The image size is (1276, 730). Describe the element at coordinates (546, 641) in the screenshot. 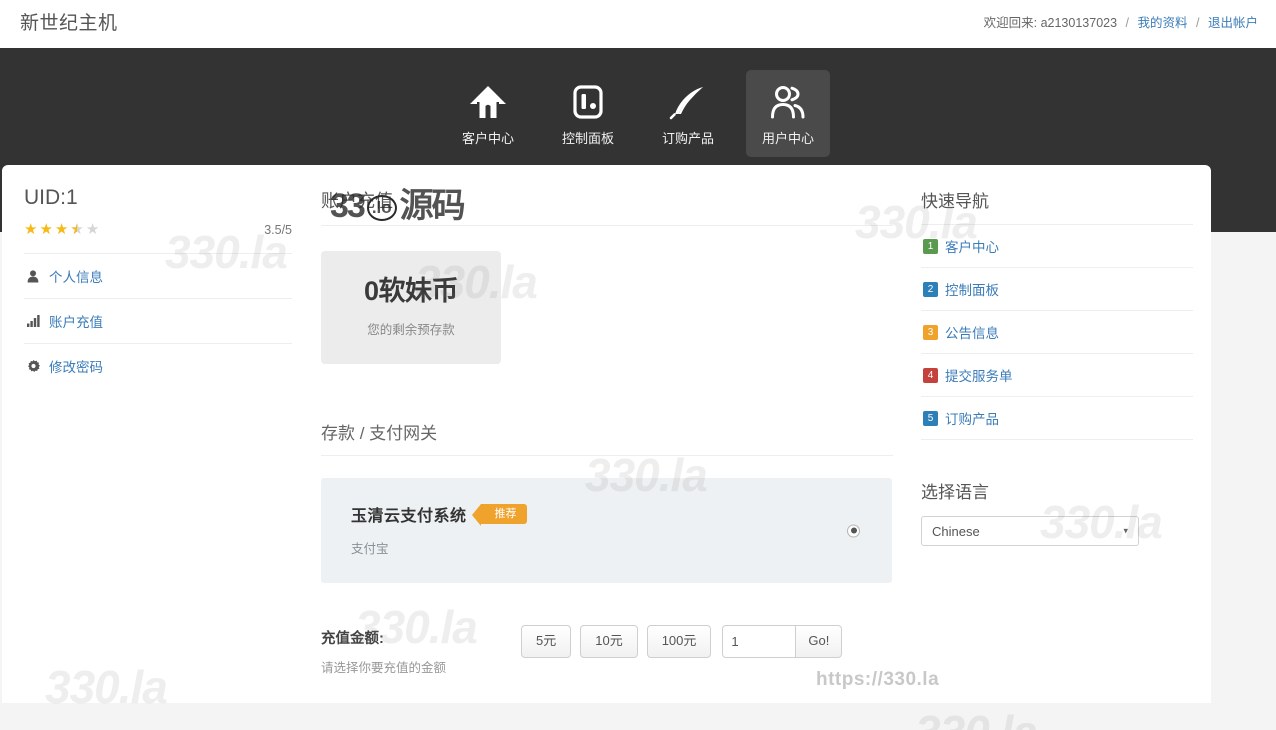

I see `preset-amount-5: 5元` at that location.